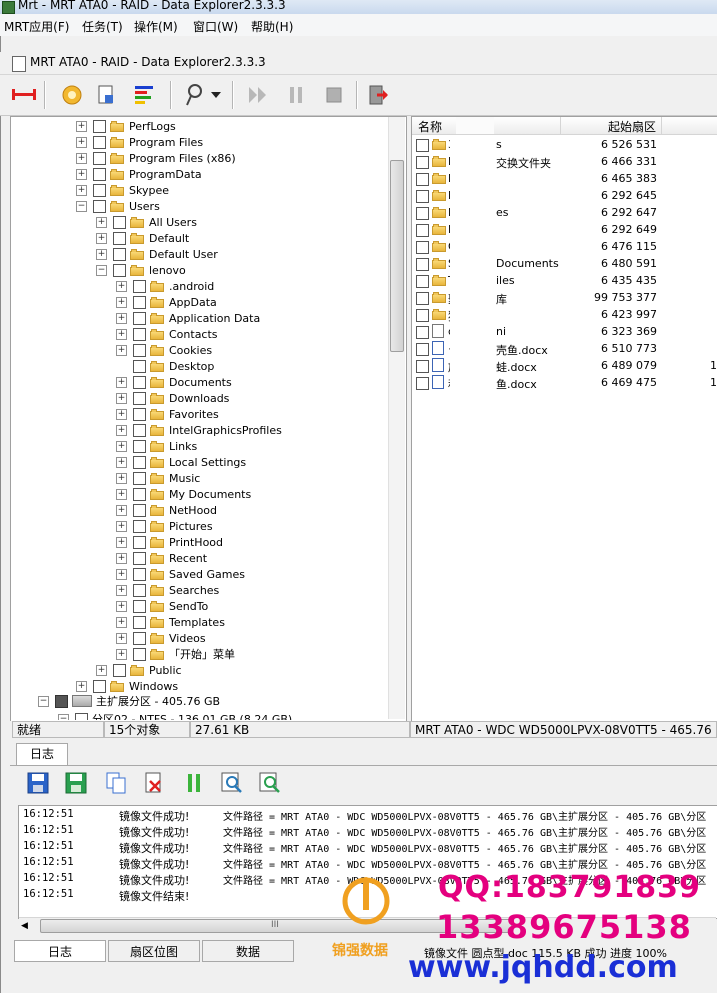  I want to click on delete-icon, so click(155, 784).